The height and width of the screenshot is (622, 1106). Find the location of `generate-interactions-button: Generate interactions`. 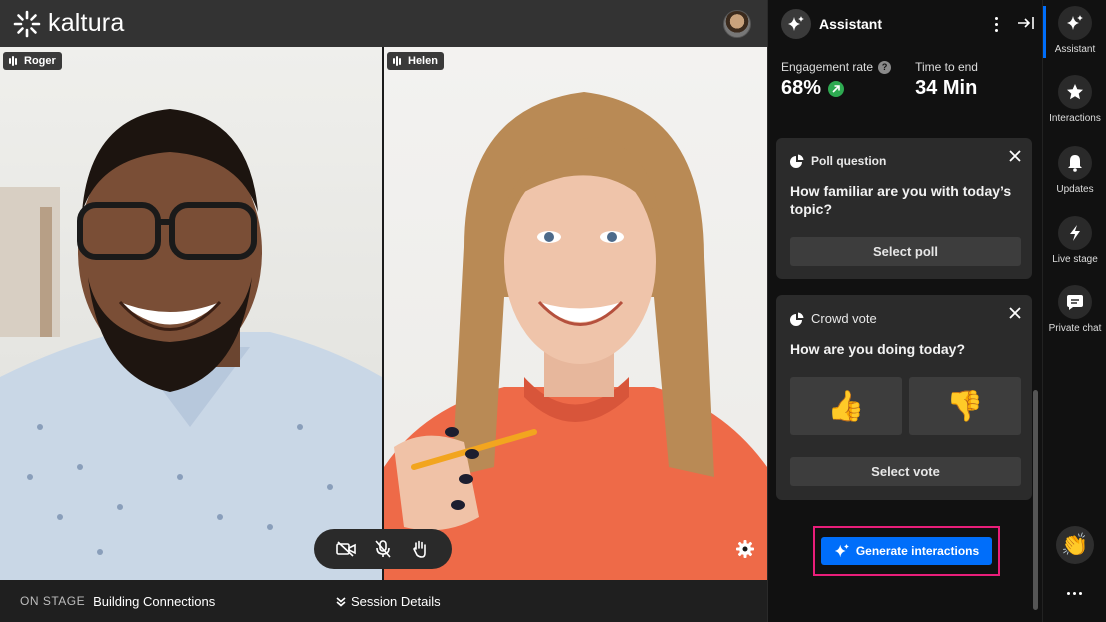

generate-interactions-button: Generate interactions is located at coordinates (906, 551).